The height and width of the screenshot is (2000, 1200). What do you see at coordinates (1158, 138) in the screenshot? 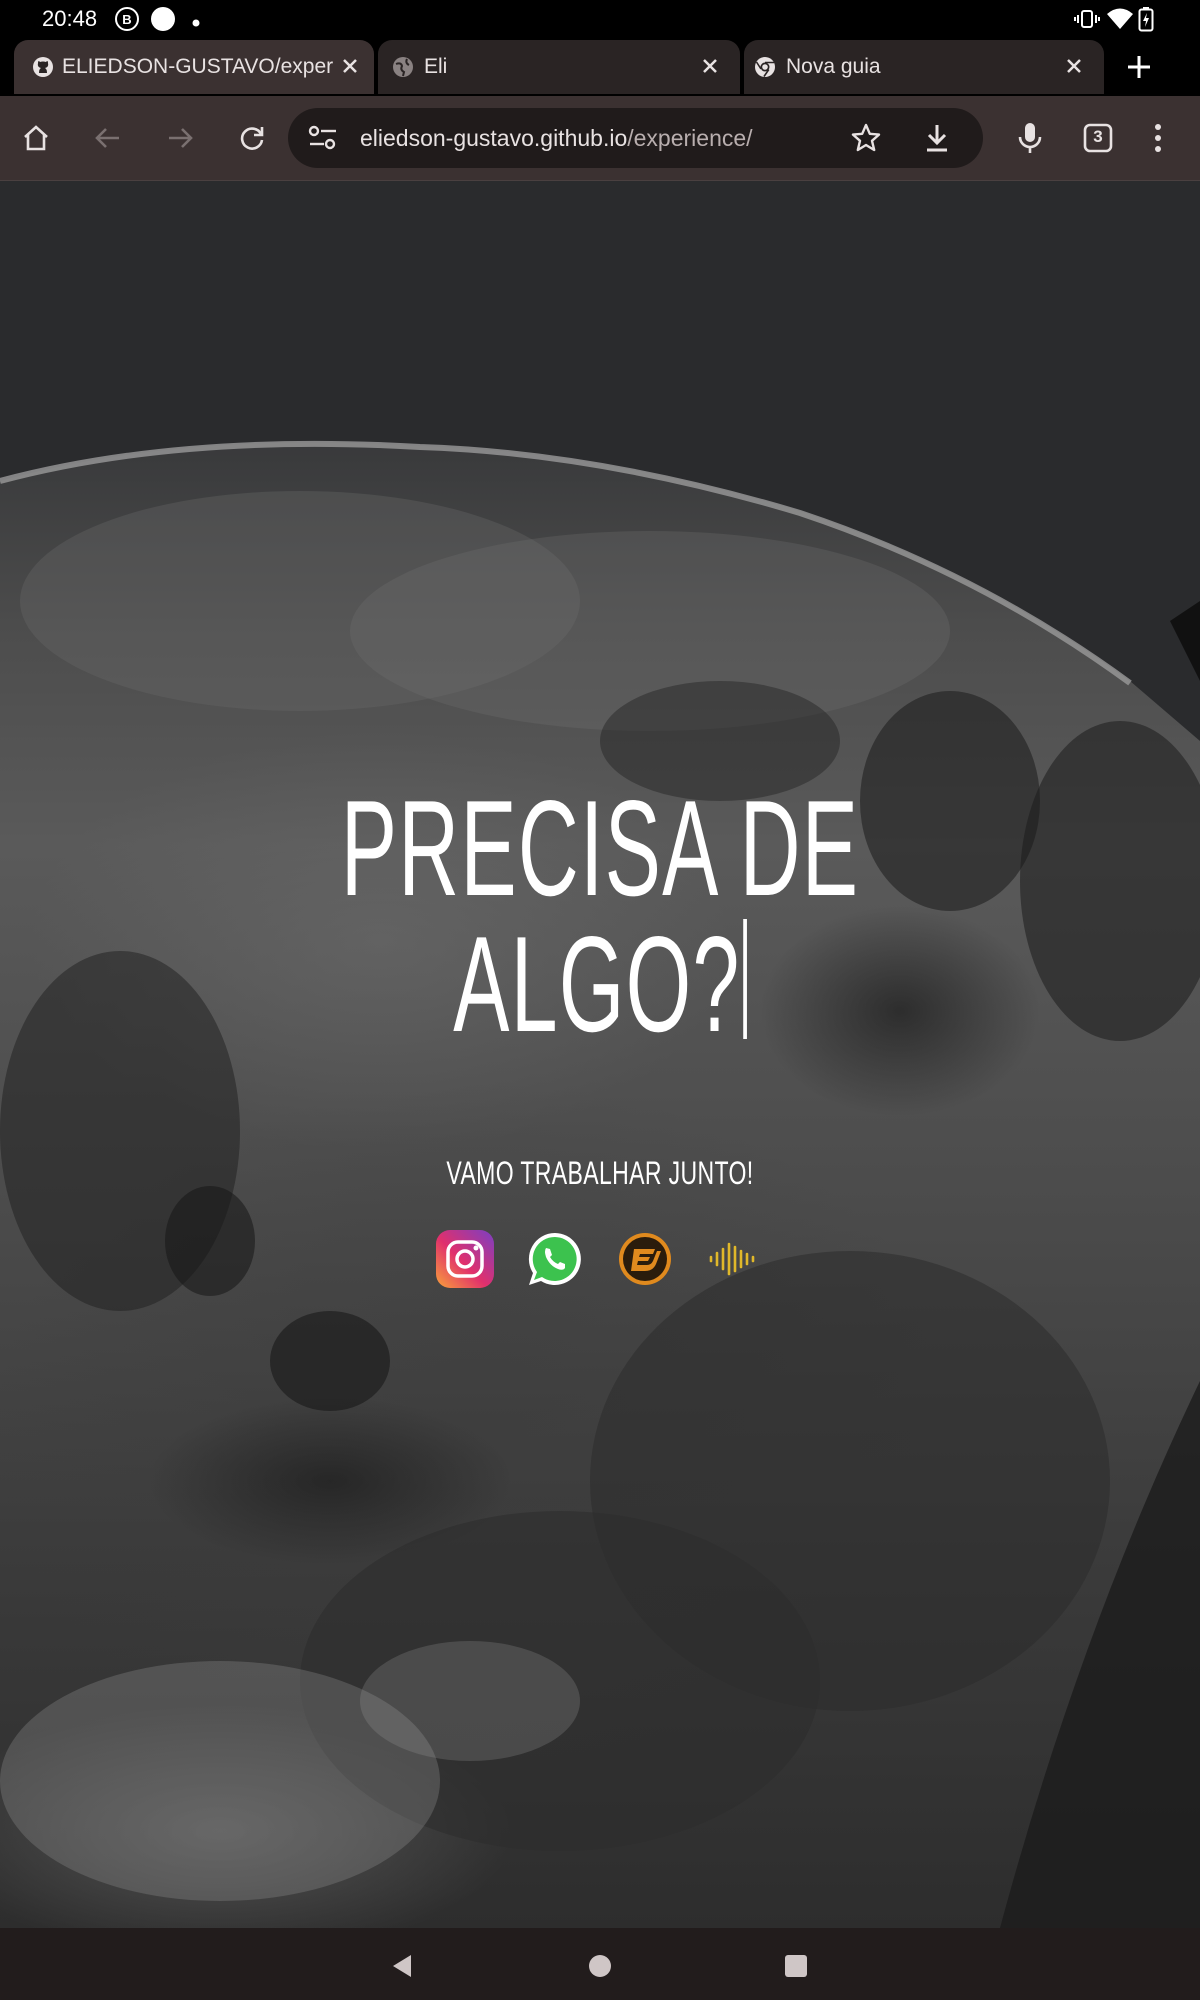
I see `menu-button` at bounding box center [1158, 138].